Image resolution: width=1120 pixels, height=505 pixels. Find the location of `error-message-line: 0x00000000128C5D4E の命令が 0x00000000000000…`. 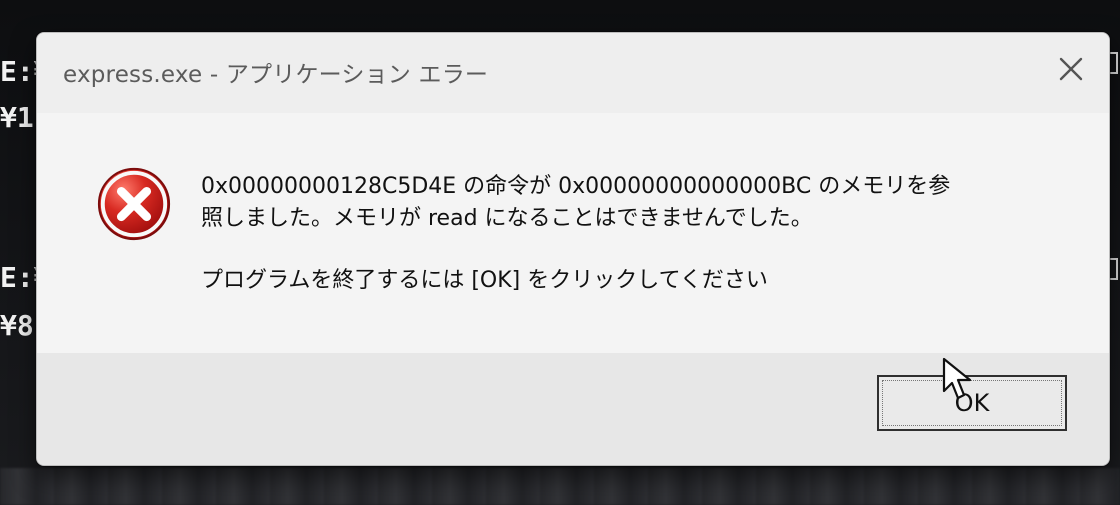

error-message-line: 0x00000000128C5D4E の命令が 0x00000000000000… is located at coordinates (576, 186).